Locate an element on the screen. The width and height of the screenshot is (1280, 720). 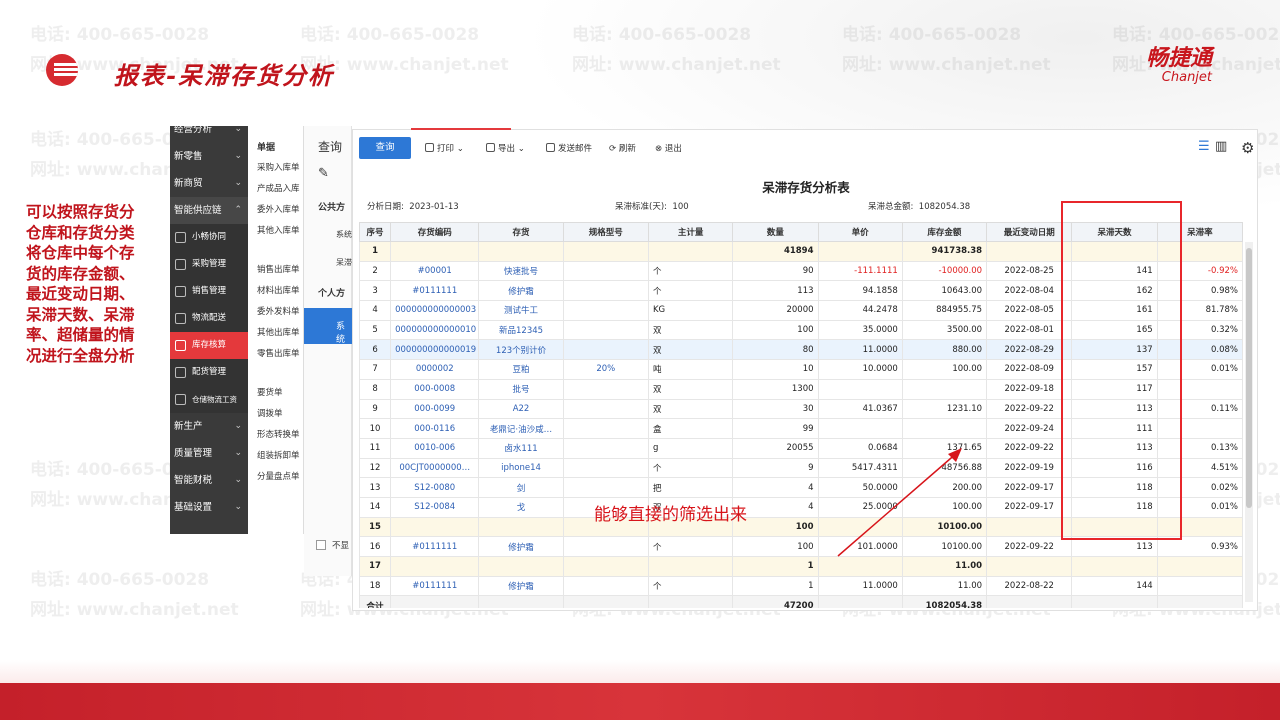
table-cell: 修护霜 is located at coordinates (521, 546).